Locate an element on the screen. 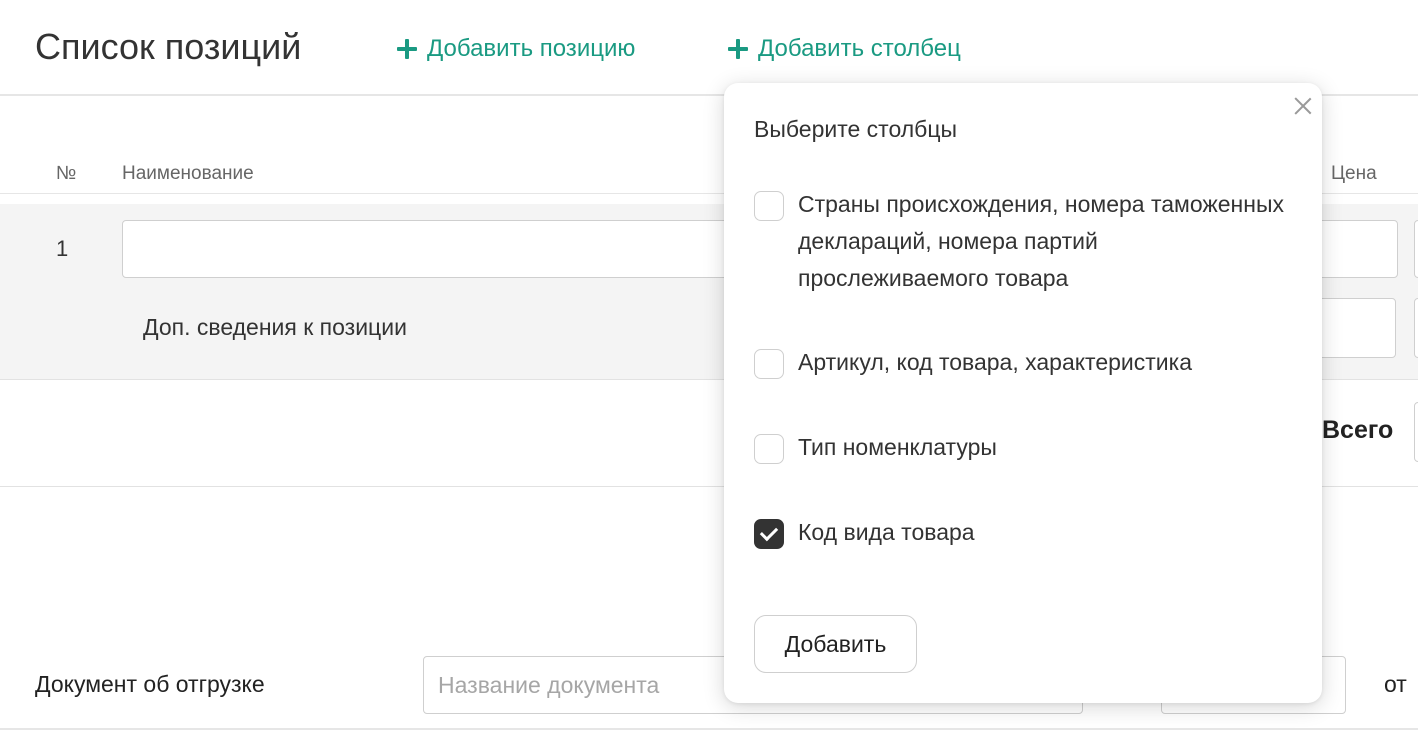 The height and width of the screenshot is (731, 1418). check-icon is located at coordinates (769, 532).